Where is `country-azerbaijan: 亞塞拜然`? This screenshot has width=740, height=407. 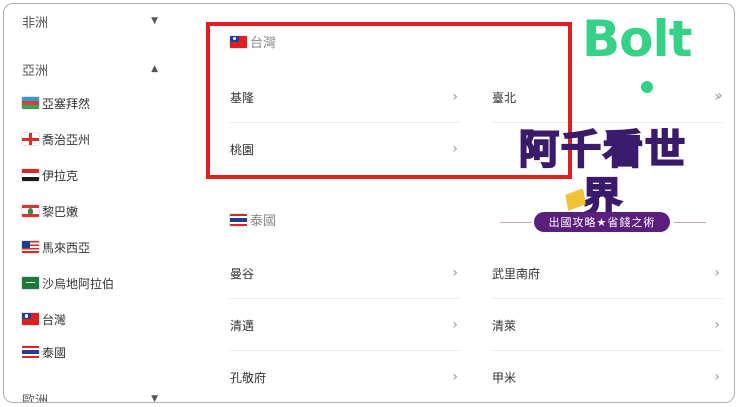
country-azerbaijan: 亞塞拜然 is located at coordinates (56, 103).